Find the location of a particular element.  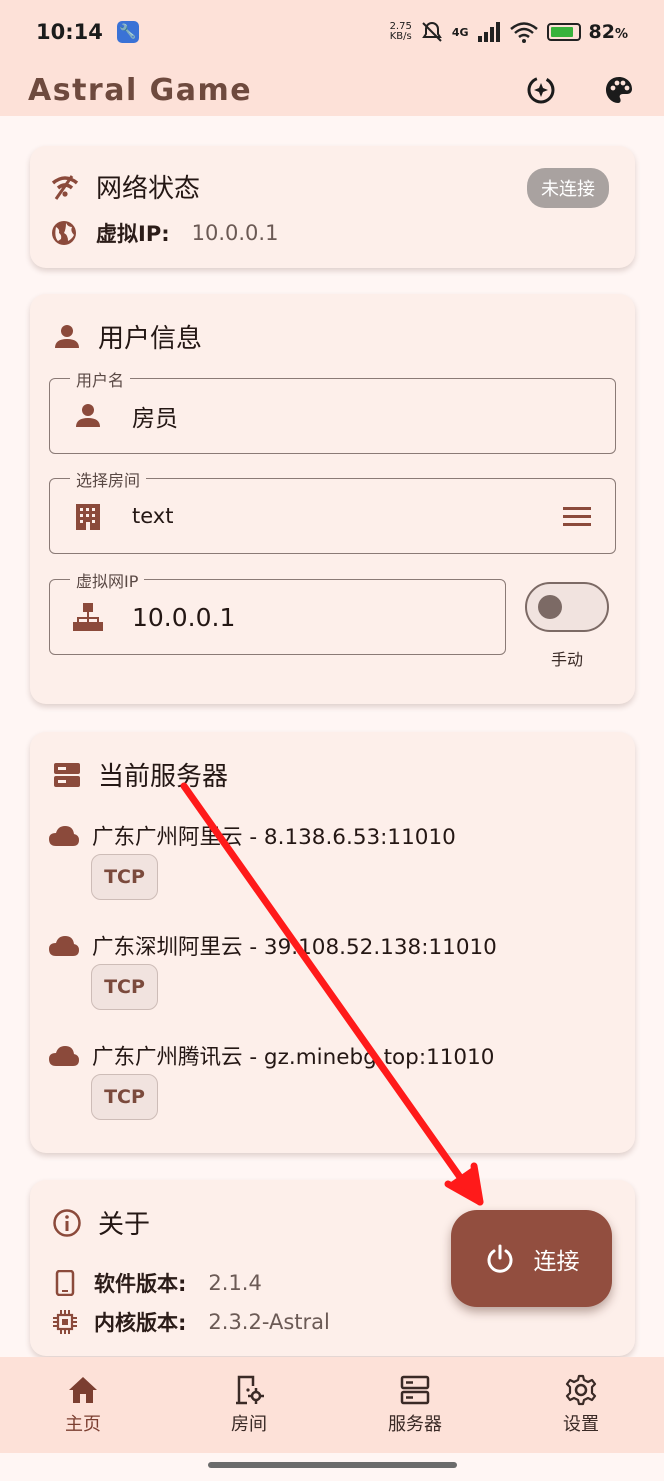

software-version-row: 软件版本: 2.1.4 is located at coordinates (157, 1283).